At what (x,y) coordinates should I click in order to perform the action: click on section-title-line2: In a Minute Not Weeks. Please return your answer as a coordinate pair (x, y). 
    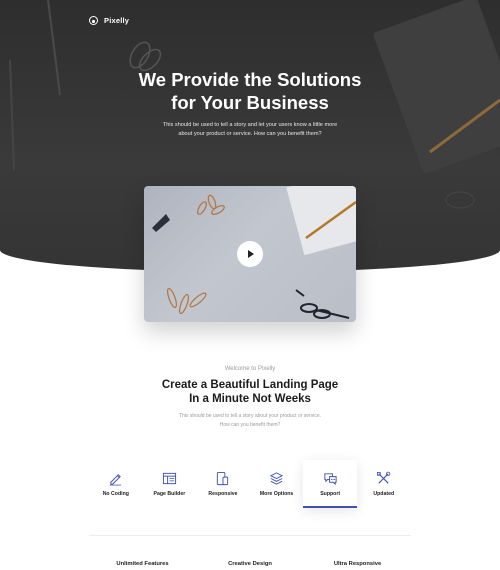
    Looking at the image, I should click on (250, 399).